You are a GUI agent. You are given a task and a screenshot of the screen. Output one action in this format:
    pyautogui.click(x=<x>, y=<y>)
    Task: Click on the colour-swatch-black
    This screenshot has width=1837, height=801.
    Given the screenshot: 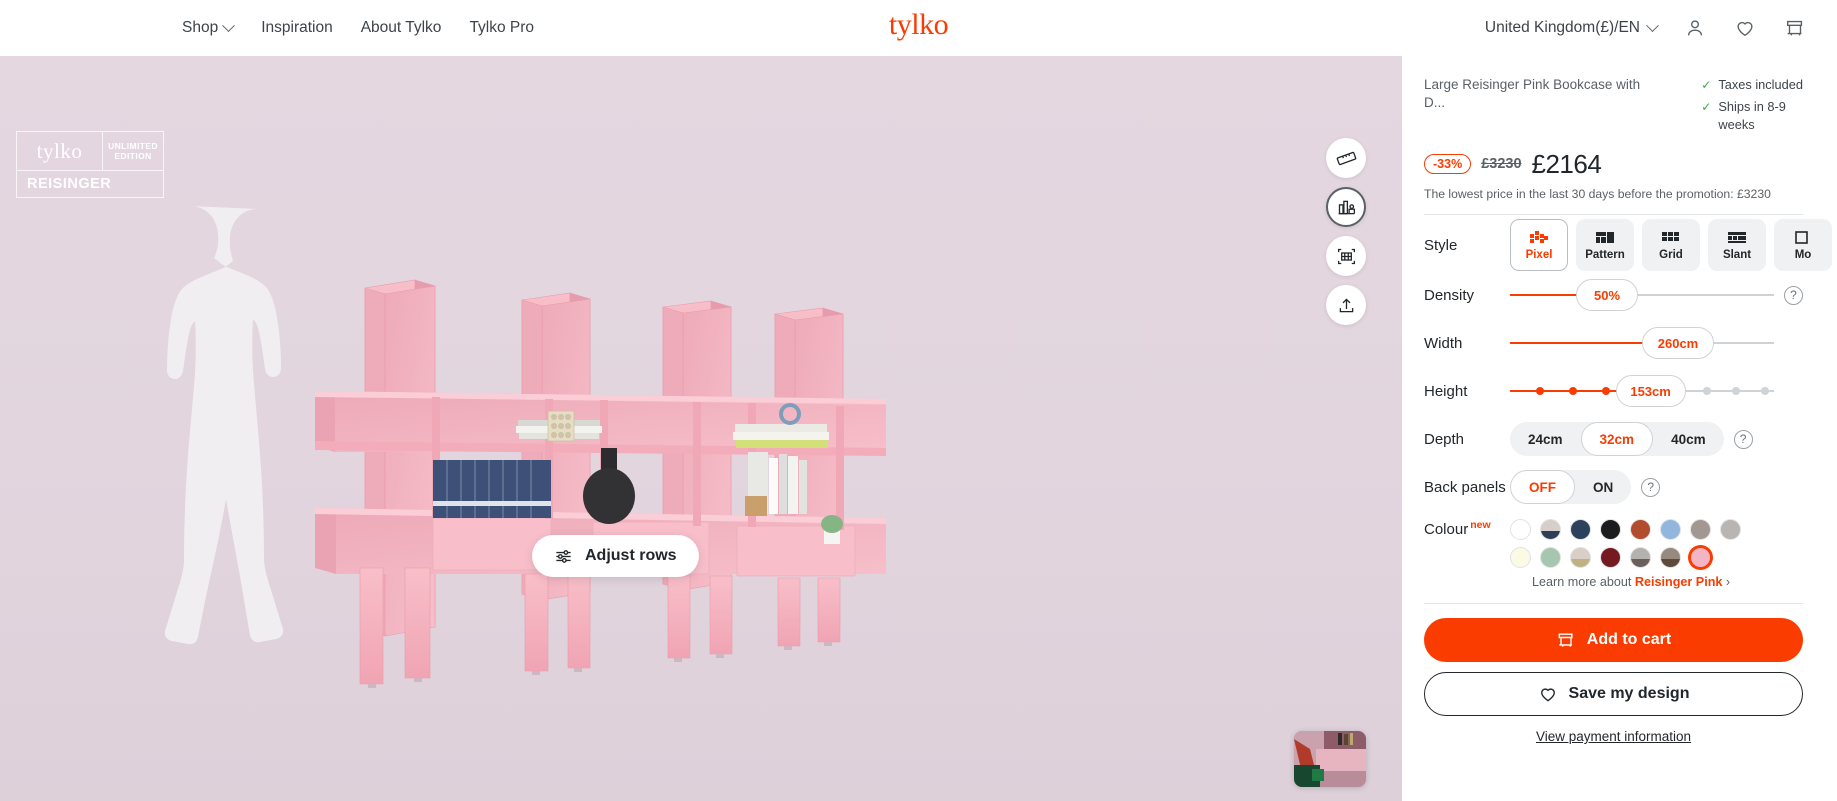 What is the action you would take?
    pyautogui.click(x=1610, y=530)
    